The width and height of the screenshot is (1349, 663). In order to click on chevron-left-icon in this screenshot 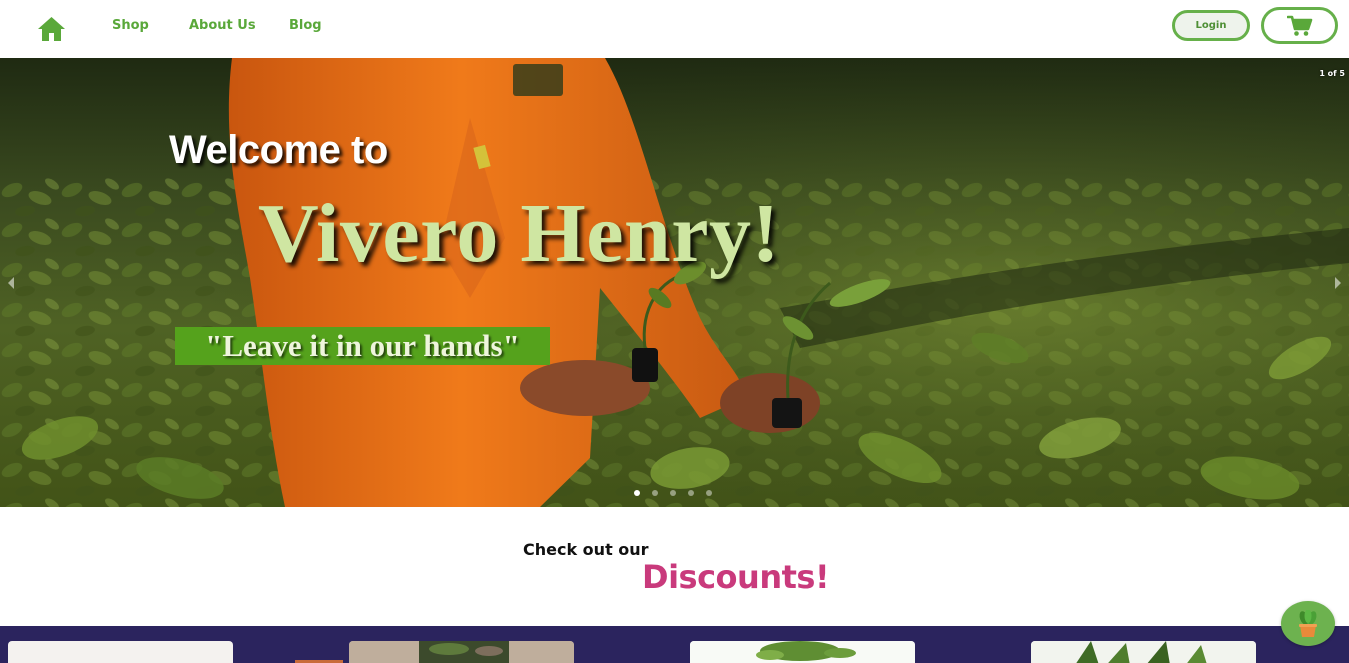, I will do `click(11, 283)`.